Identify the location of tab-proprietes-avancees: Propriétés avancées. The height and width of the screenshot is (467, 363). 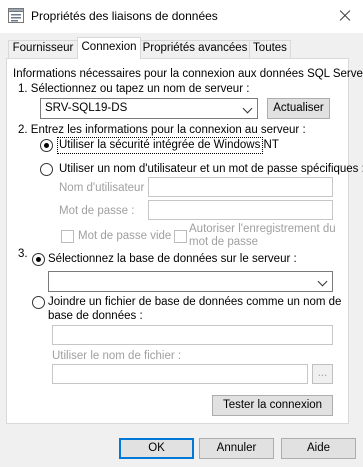
(195, 49).